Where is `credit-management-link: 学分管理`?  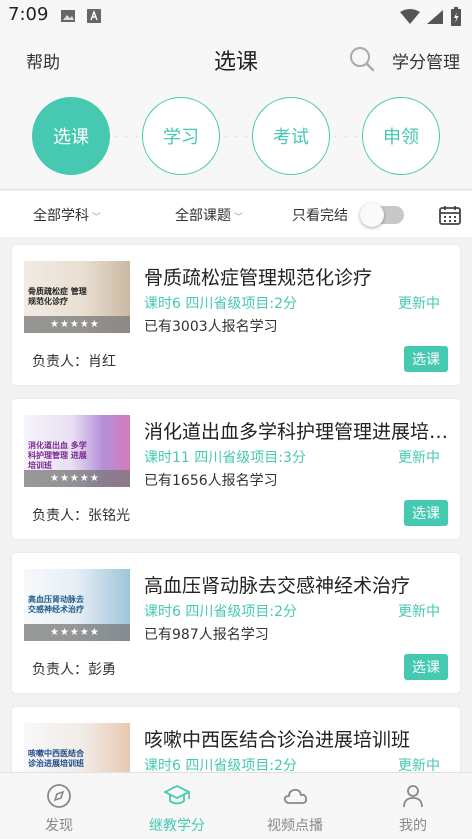
credit-management-link: 学分管理 is located at coordinates (426, 60).